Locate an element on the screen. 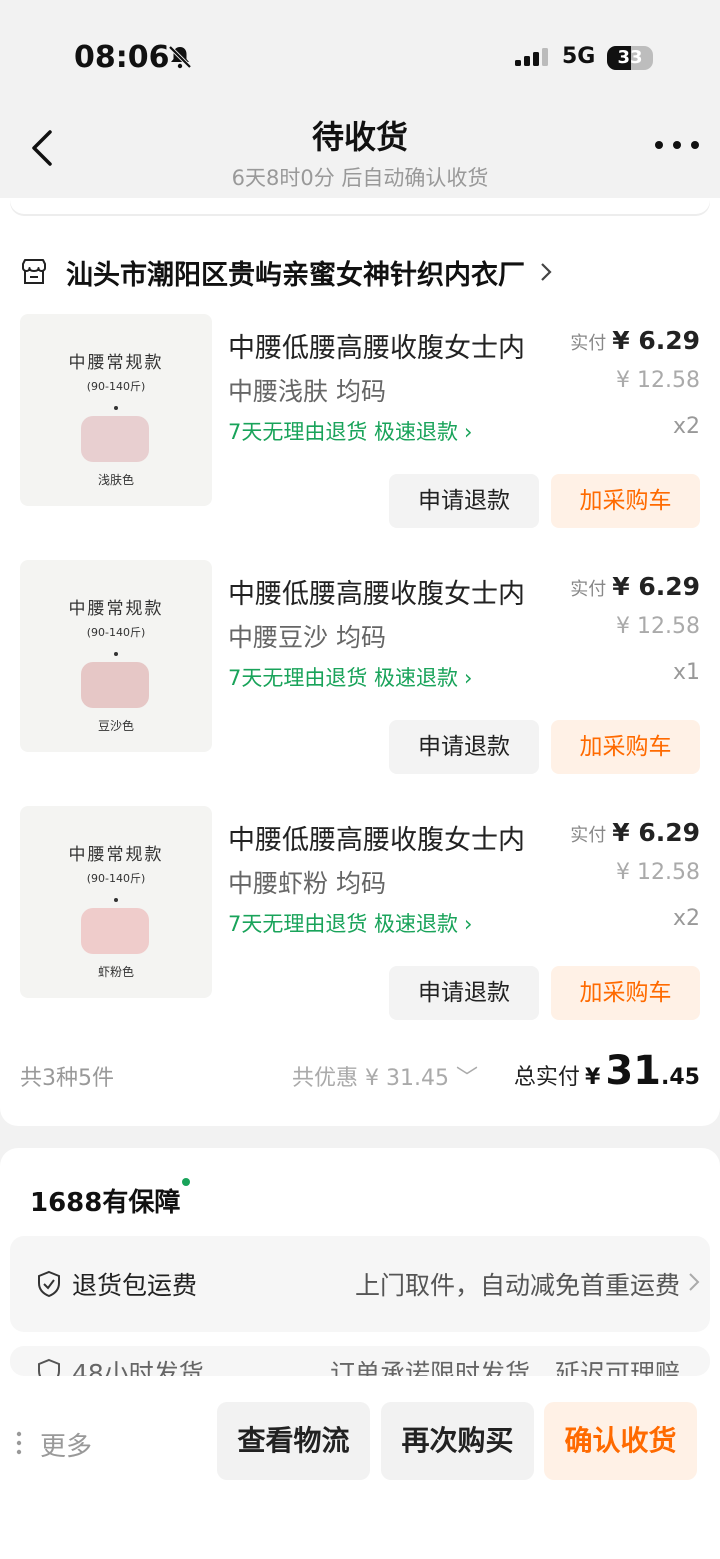  more-options-icon is located at coordinates (677, 145).